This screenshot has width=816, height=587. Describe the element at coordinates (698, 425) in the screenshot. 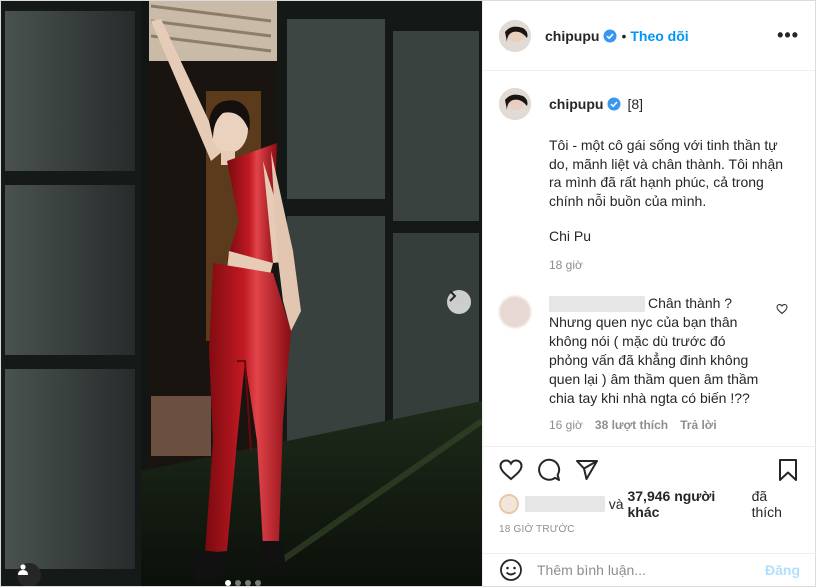

I see `reply-button: Trả lời` at that location.